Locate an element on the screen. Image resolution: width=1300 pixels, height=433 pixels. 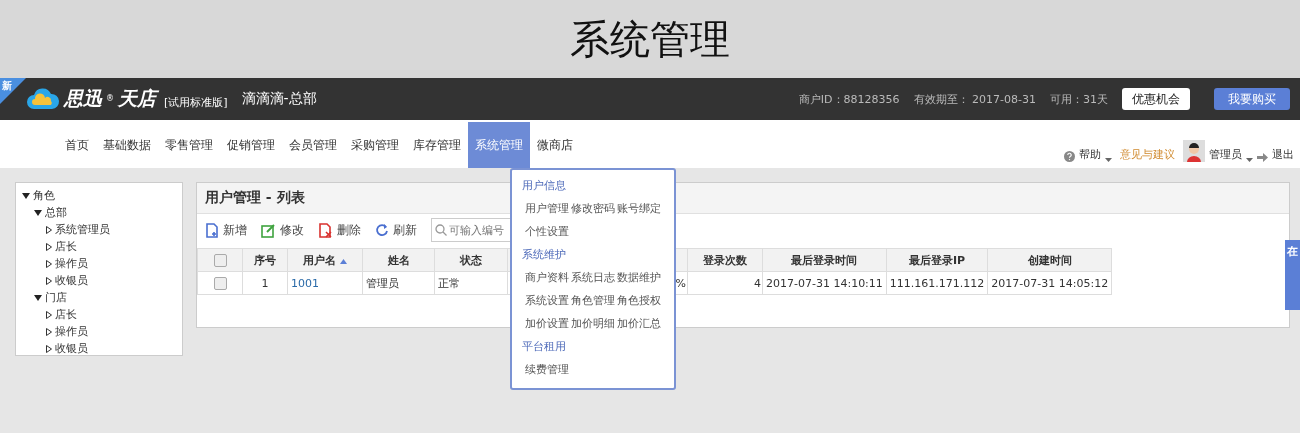
menu-group-title: 用户信息 is located at coordinates (544, 185).